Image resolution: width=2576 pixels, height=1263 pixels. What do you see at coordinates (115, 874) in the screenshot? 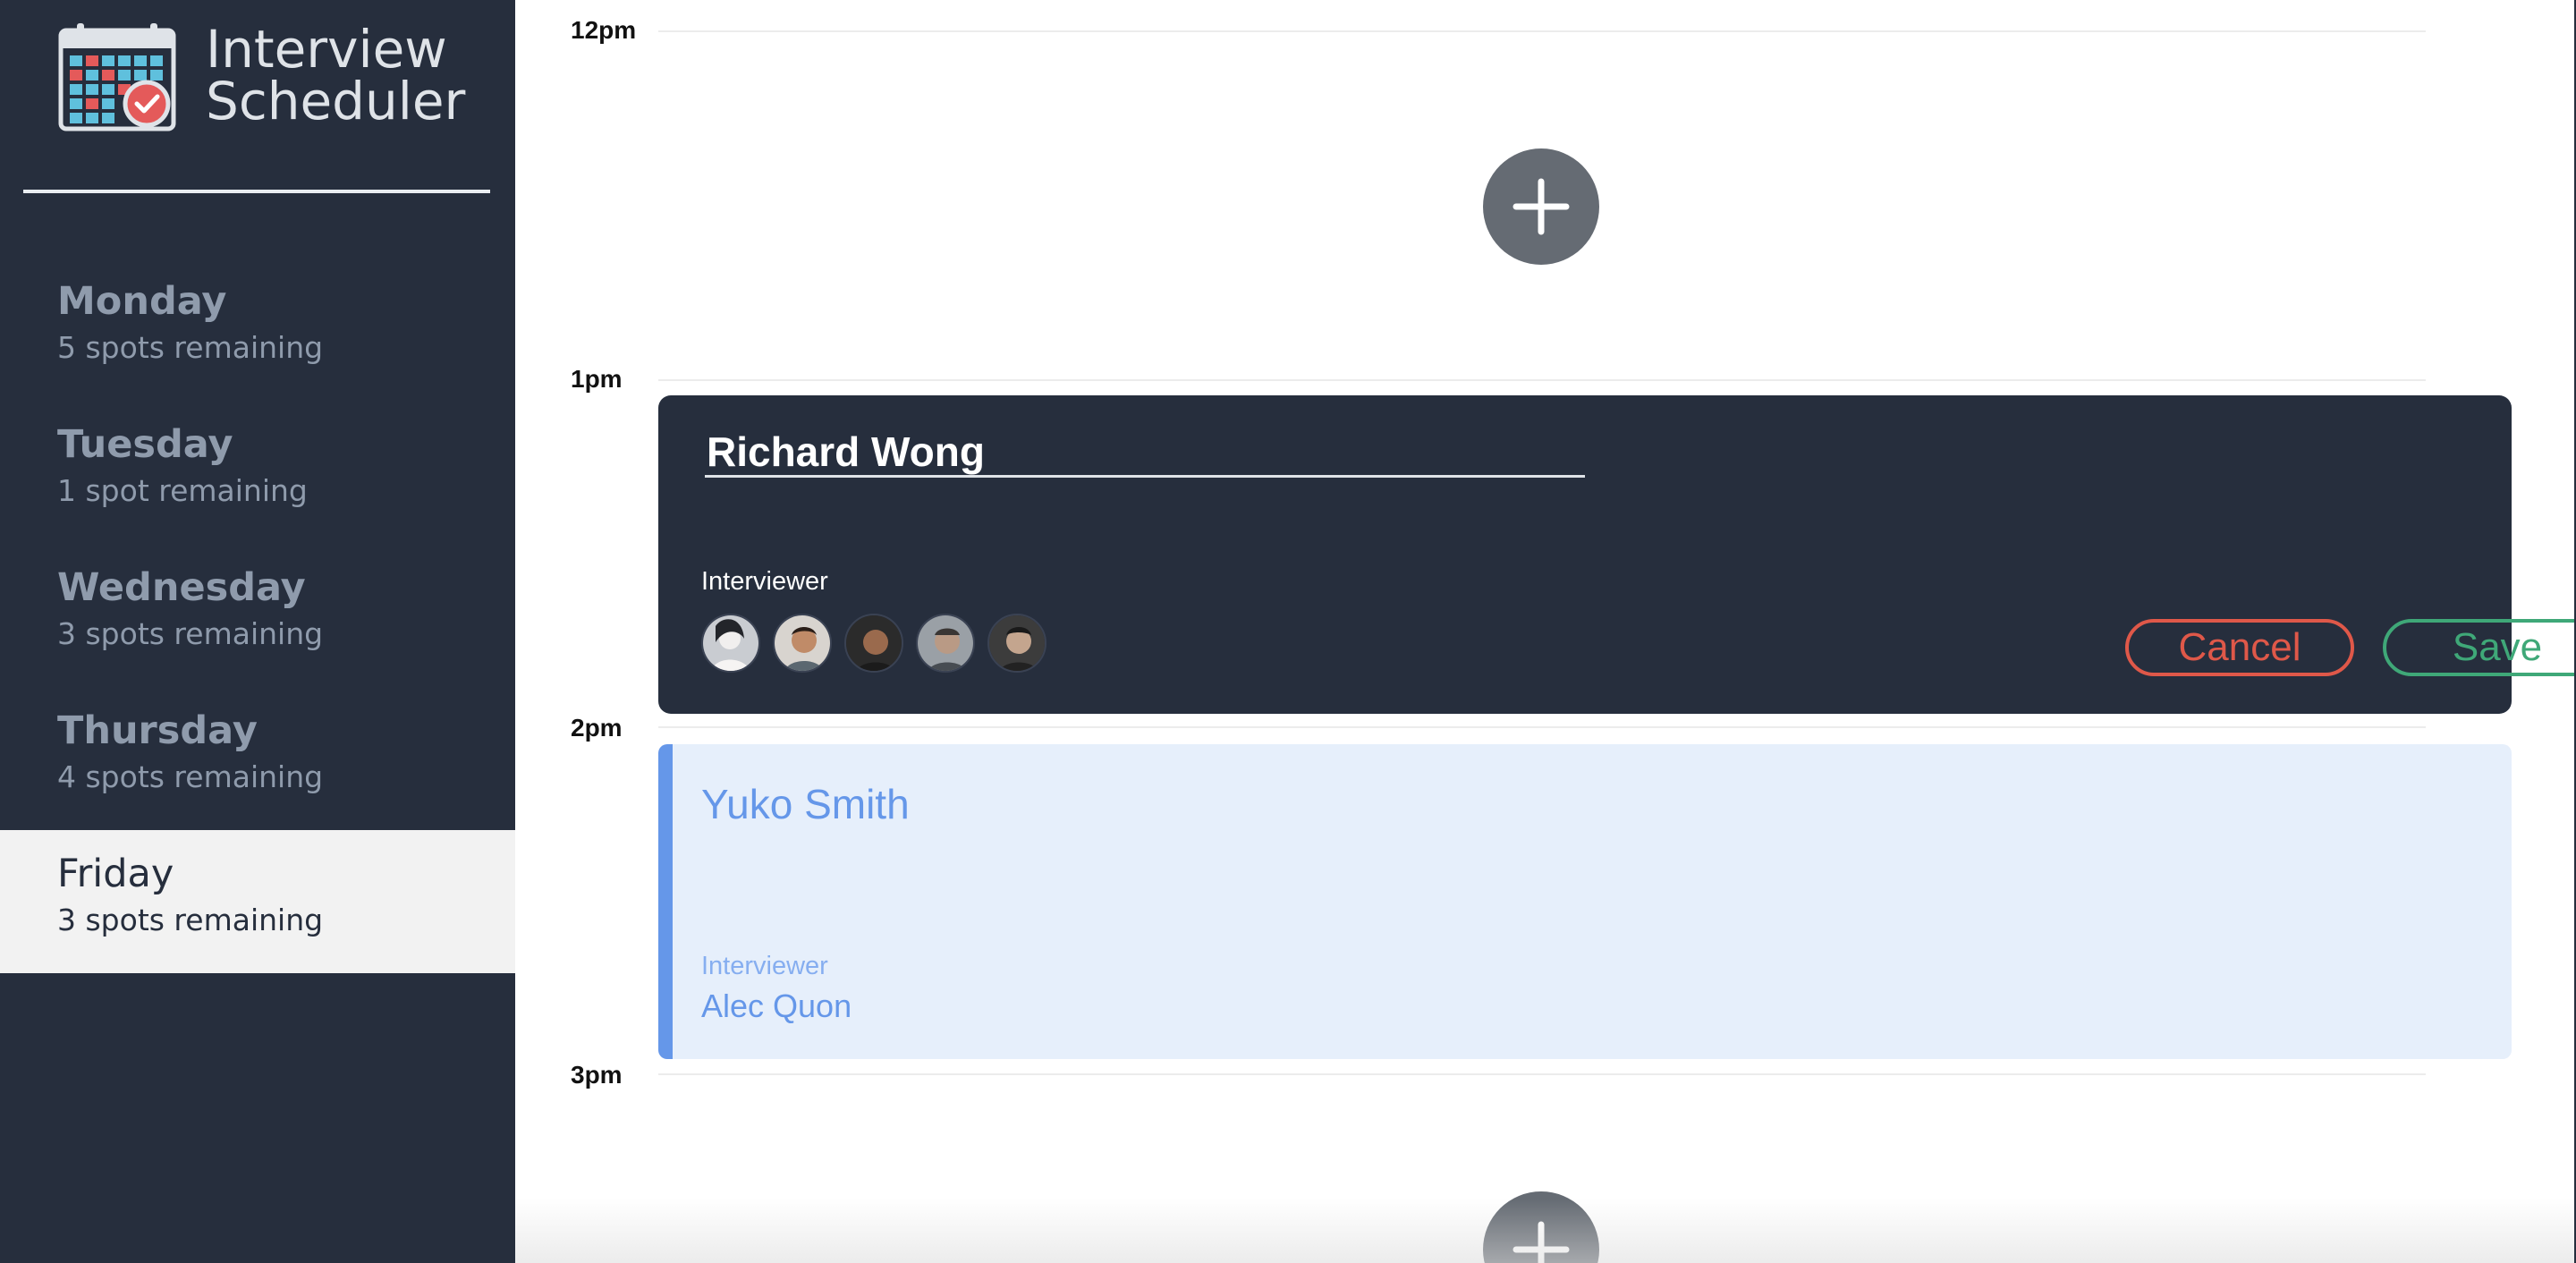
I see `day-name: Friday` at bounding box center [115, 874].